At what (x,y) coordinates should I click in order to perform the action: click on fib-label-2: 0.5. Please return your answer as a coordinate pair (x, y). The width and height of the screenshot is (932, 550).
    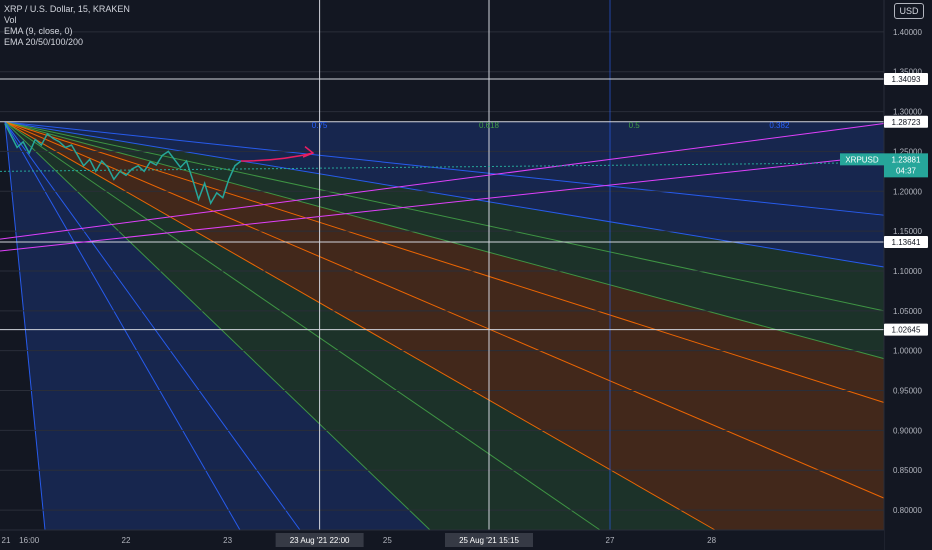
    Looking at the image, I should click on (635, 125).